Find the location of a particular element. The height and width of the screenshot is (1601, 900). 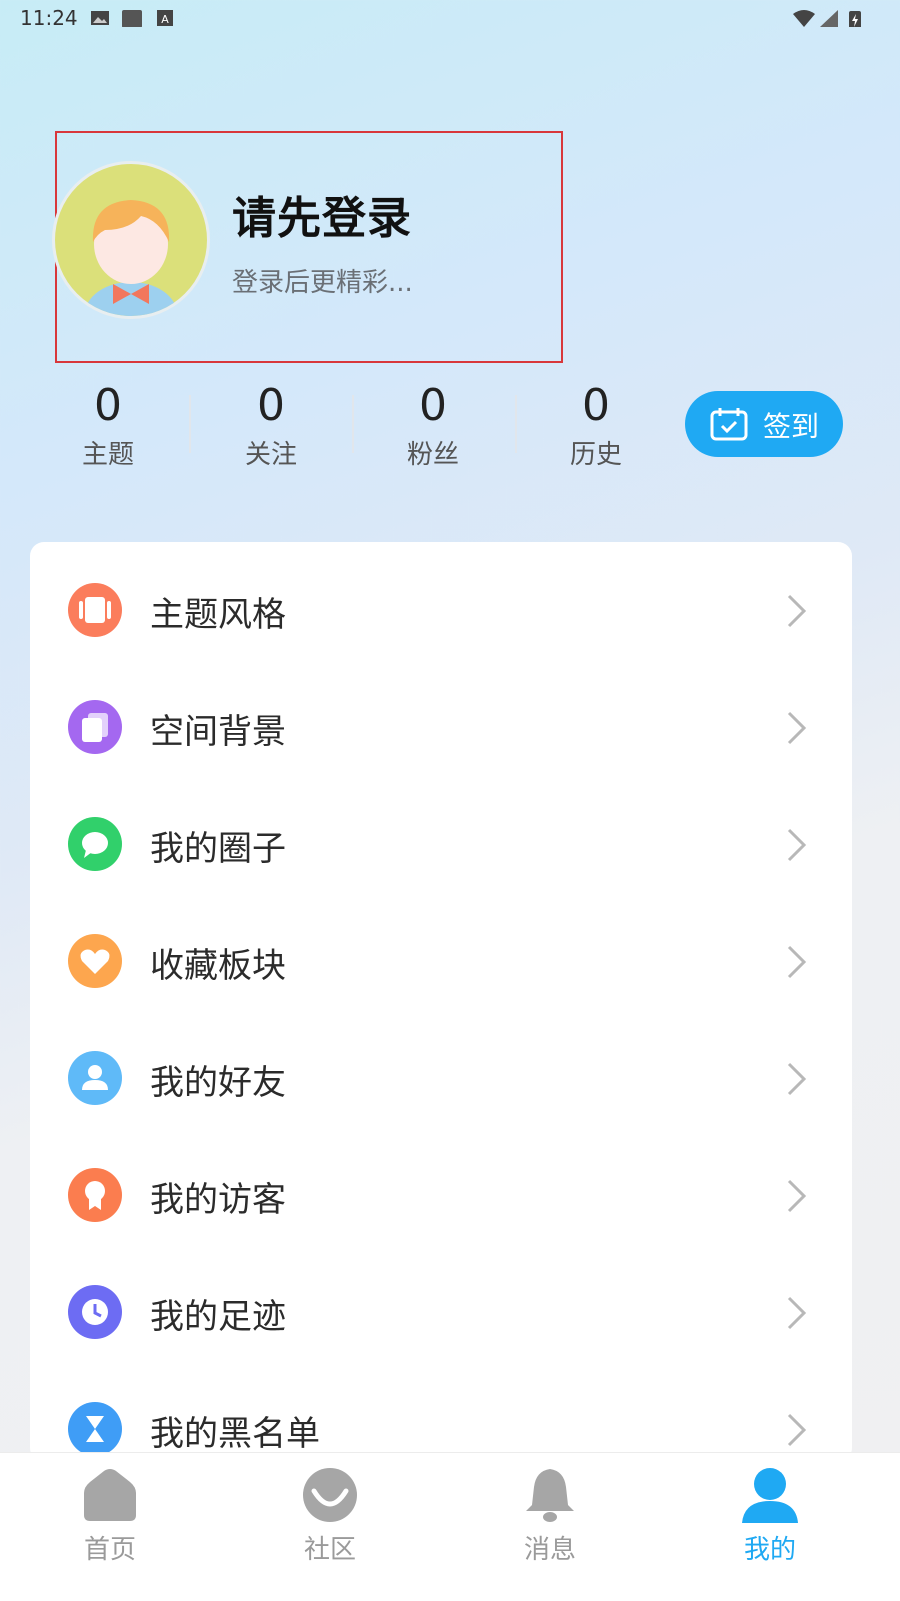

stat-fans: 0 粉丝 is located at coordinates (433, 425).